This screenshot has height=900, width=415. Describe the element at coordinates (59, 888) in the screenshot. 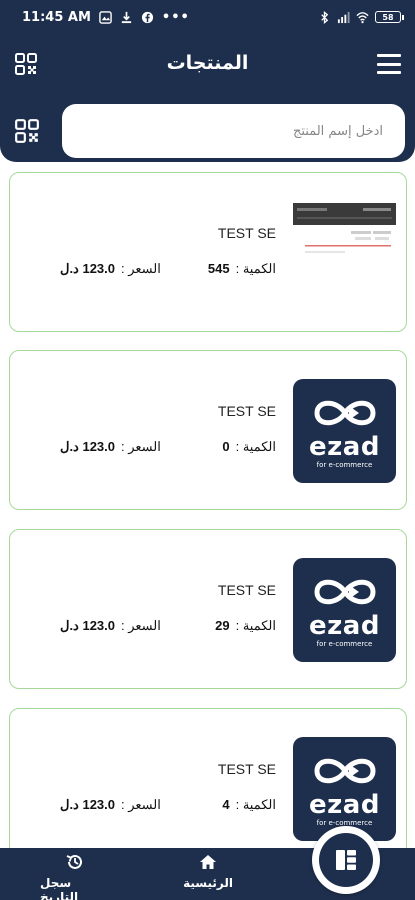

I see `nav-history-label: سجل التاريخ` at that location.